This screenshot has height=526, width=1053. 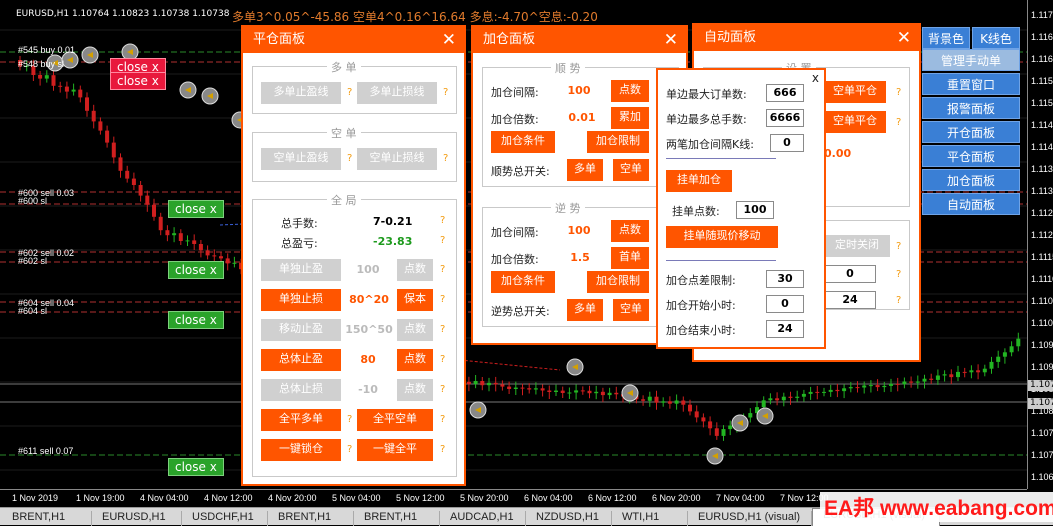 What do you see at coordinates (971, 108) in the screenshot?
I see `alert-panel-button: 报警面板` at bounding box center [971, 108].